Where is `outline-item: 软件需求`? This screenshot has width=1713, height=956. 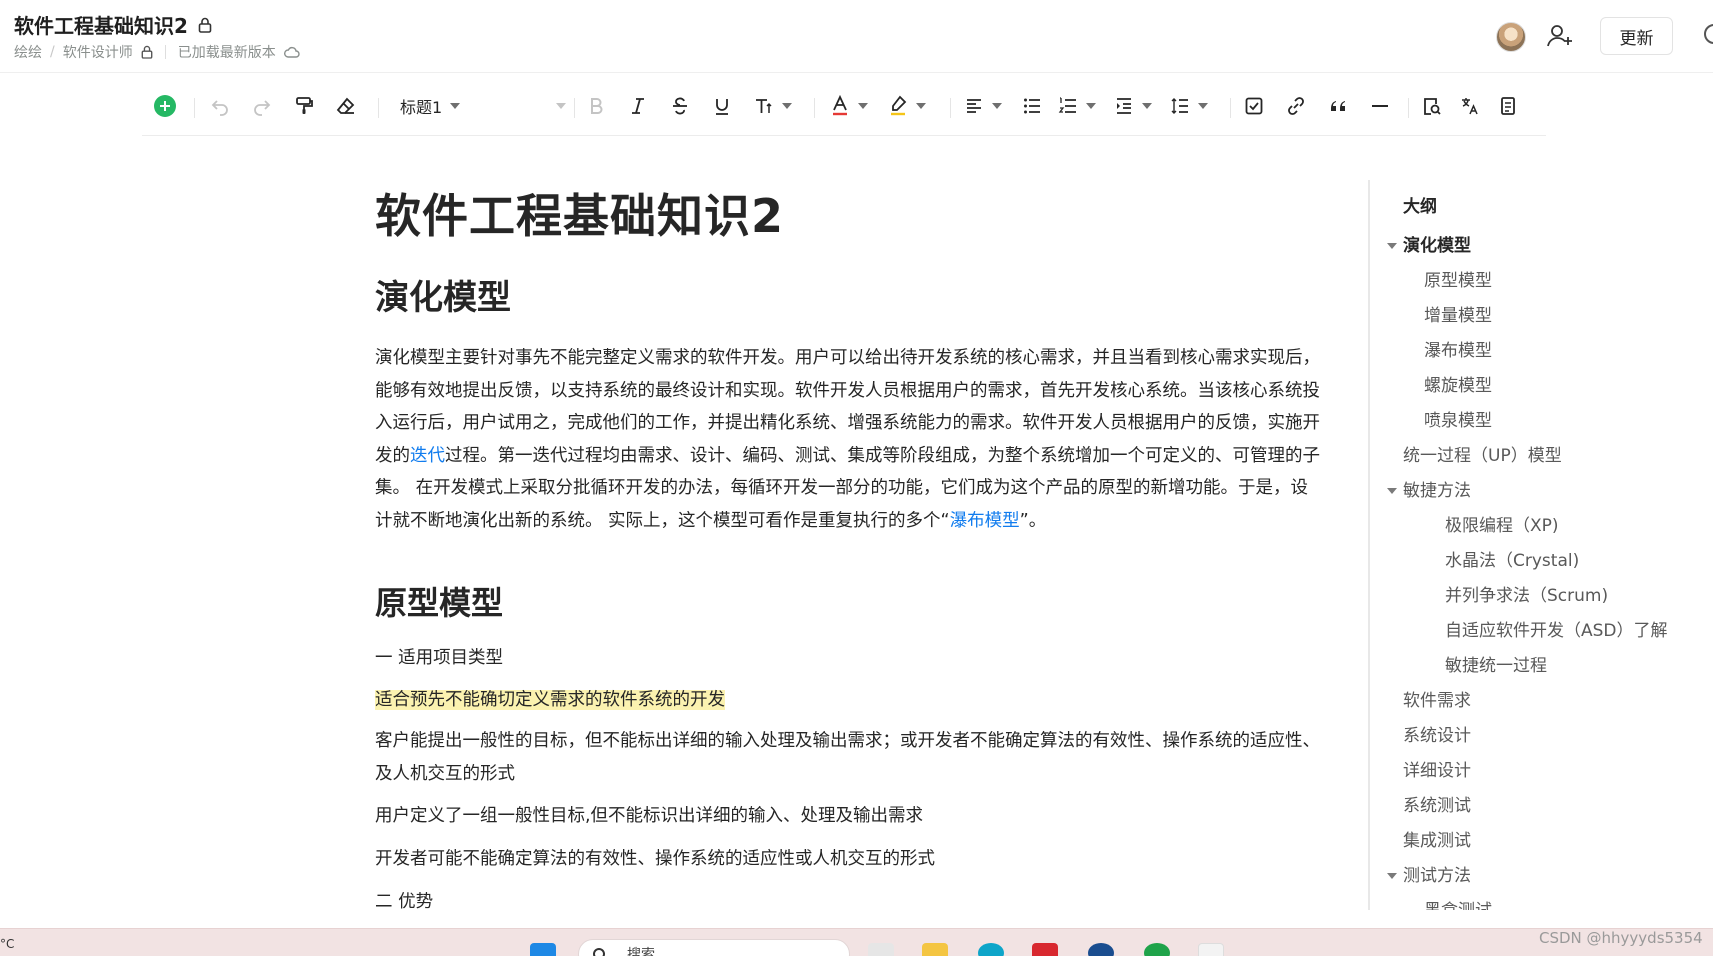
outline-item: 软件需求 is located at coordinates (1437, 701).